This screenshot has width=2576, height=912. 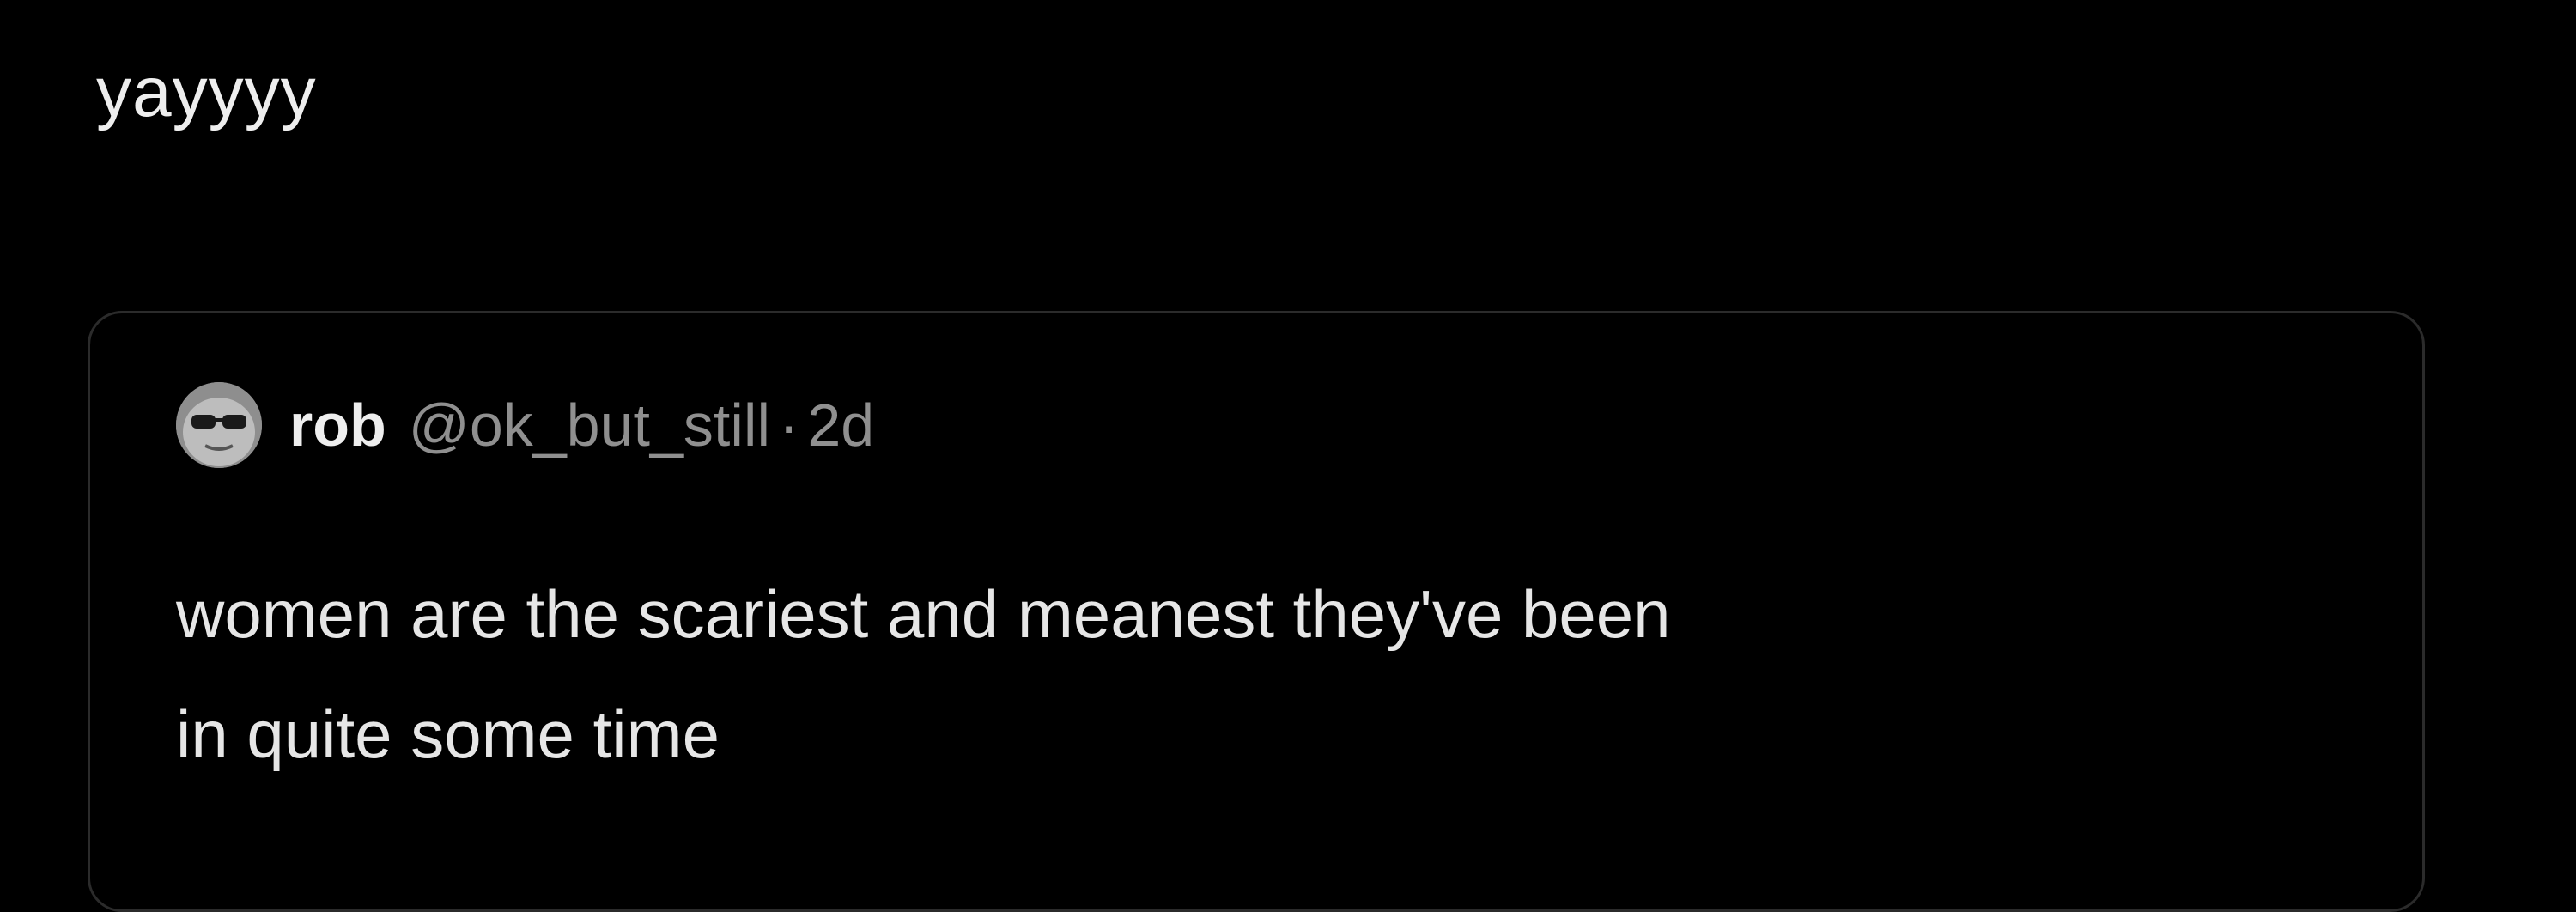 What do you see at coordinates (207, 92) in the screenshot?
I see `post-text: yayyyy` at bounding box center [207, 92].